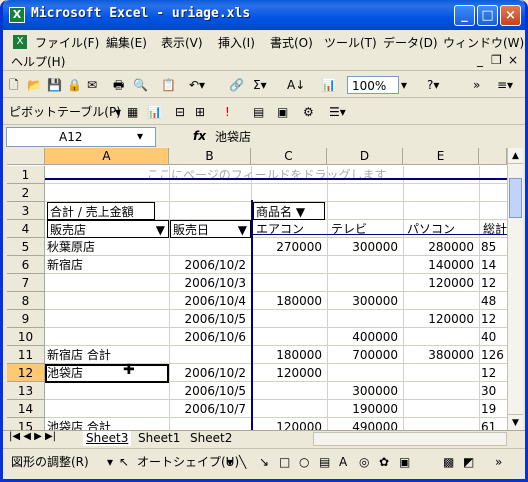 This screenshot has height=482, width=528. What do you see at coordinates (210, 301) in the screenshot?
I see `pivot-cell-b8: 2006/10/4` at bounding box center [210, 301].